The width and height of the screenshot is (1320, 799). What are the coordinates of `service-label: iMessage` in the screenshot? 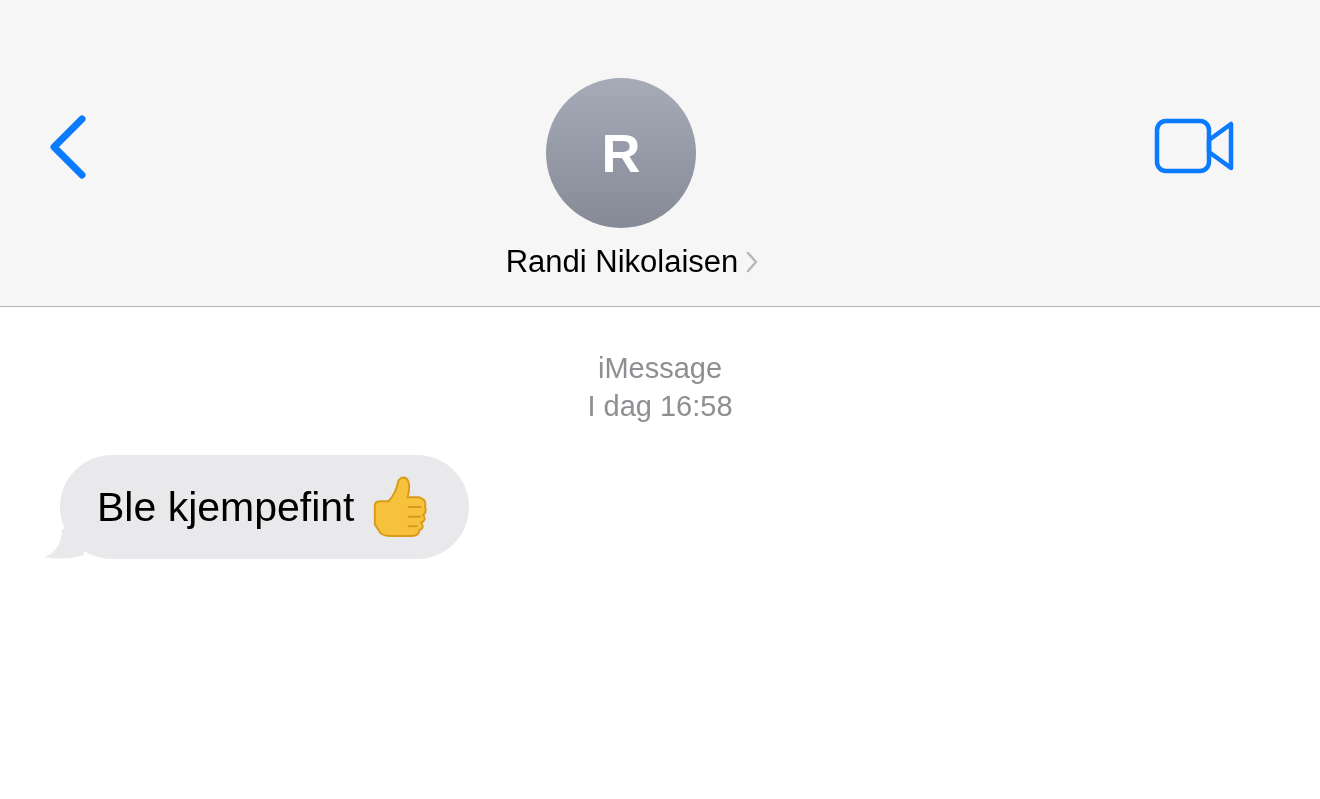 It's located at (660, 368).